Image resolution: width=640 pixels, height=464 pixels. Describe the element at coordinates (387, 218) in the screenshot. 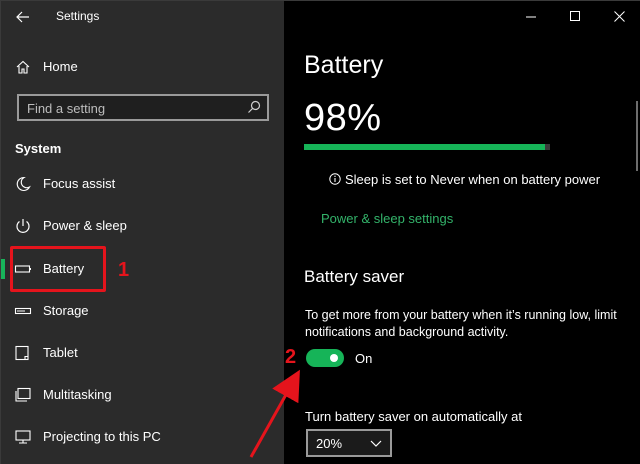

I see `power-sleep-settings-link: Power & sleep settings` at that location.